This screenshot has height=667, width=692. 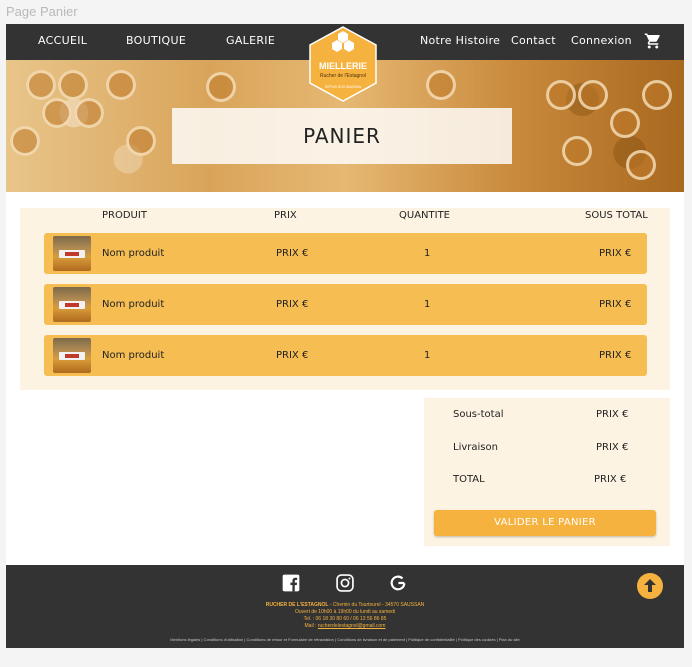 I want to click on shopping-cart-icon, so click(x=653, y=41).